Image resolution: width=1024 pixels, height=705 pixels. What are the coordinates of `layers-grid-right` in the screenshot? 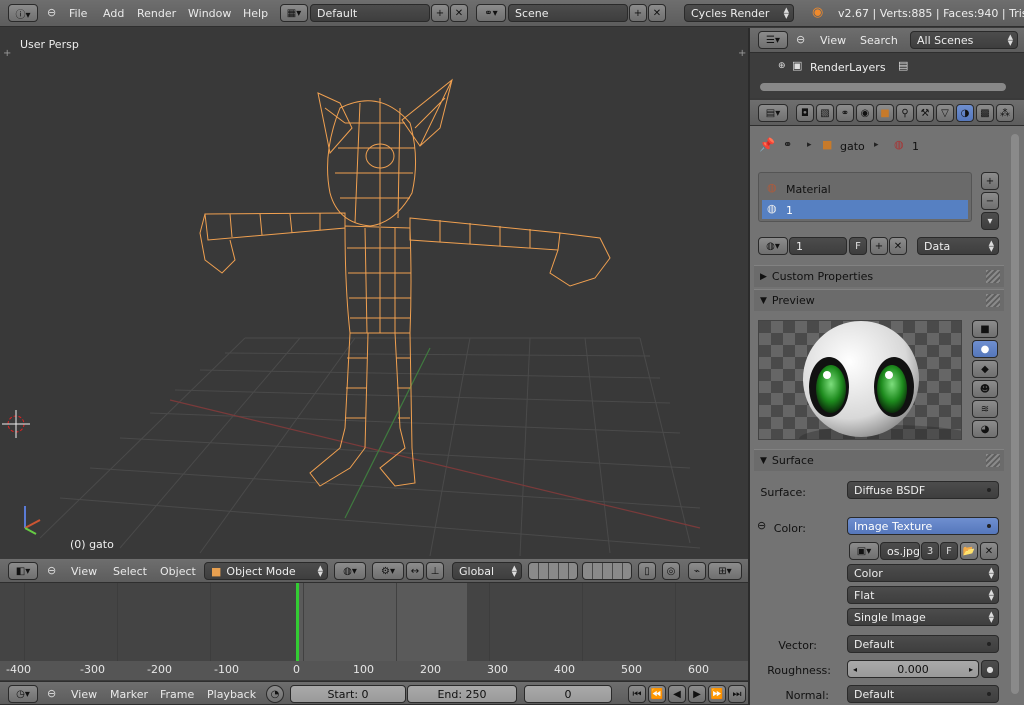 It's located at (607, 571).